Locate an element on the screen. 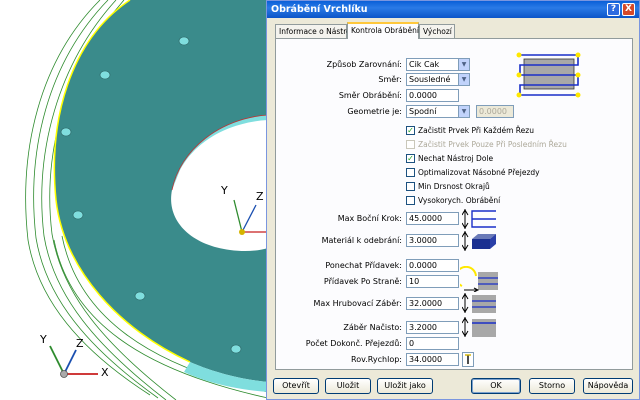 The image size is (640, 400). dialog-titlebar: Obrábění Vrchlíku is located at coordinates (453, 9).